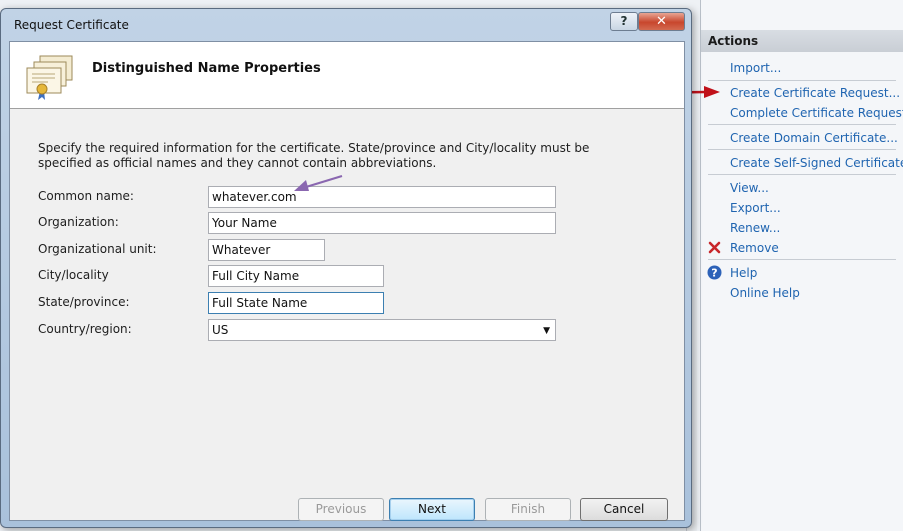 The width and height of the screenshot is (903, 531). What do you see at coordinates (78, 222) in the screenshot?
I see `organization-label: Organization:` at bounding box center [78, 222].